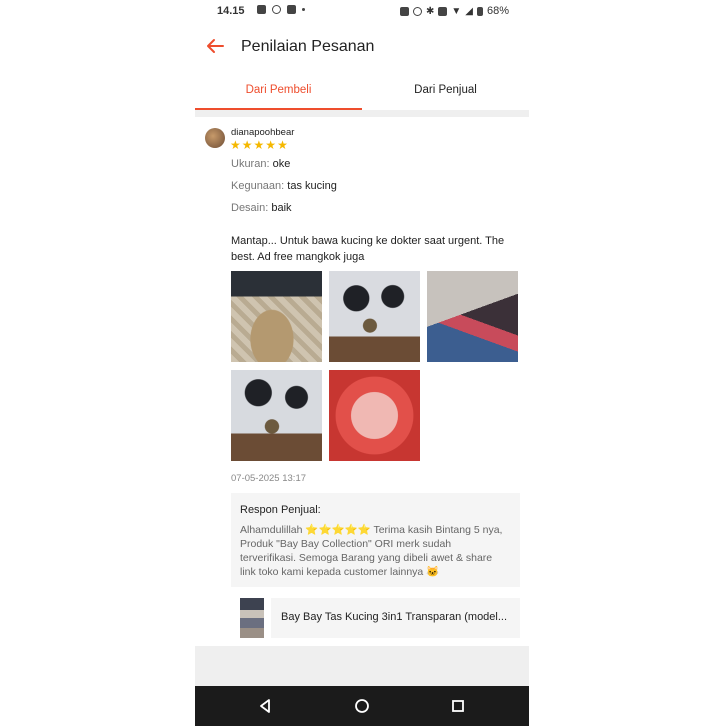 This screenshot has width=726, height=726. I want to click on attribute-value: baik, so click(281, 208).